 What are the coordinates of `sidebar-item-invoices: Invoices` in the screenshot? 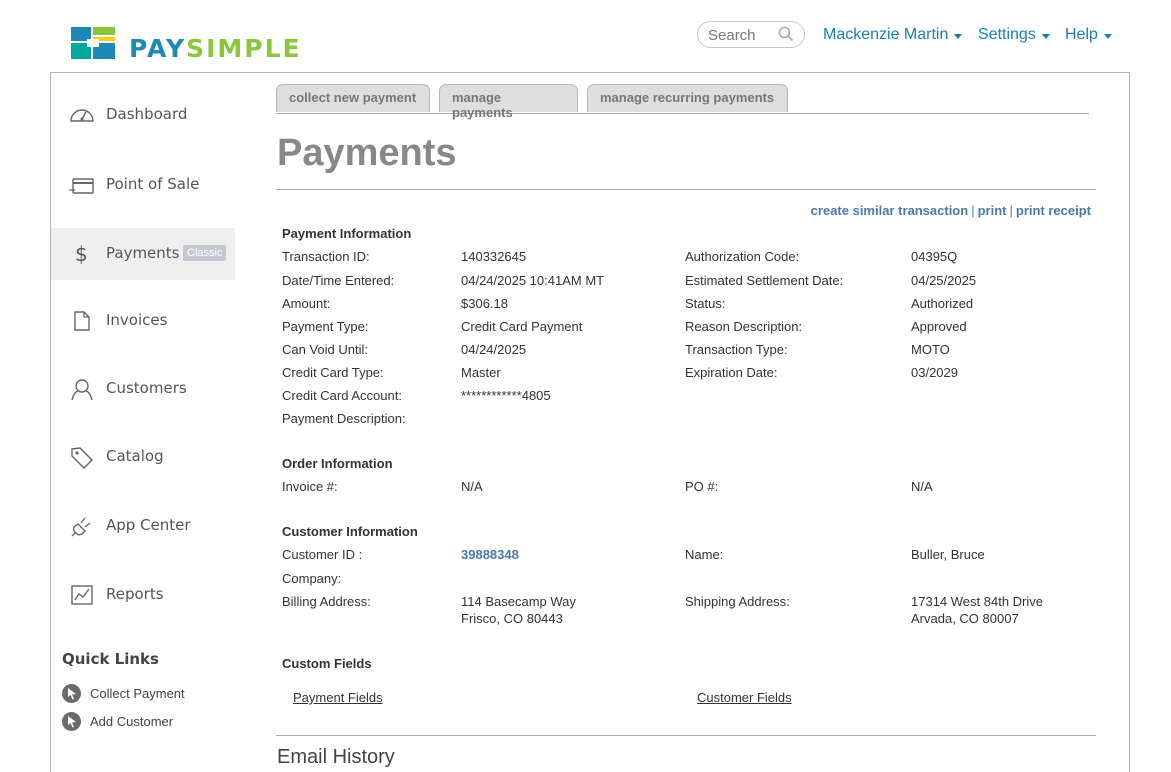 It's located at (143, 321).